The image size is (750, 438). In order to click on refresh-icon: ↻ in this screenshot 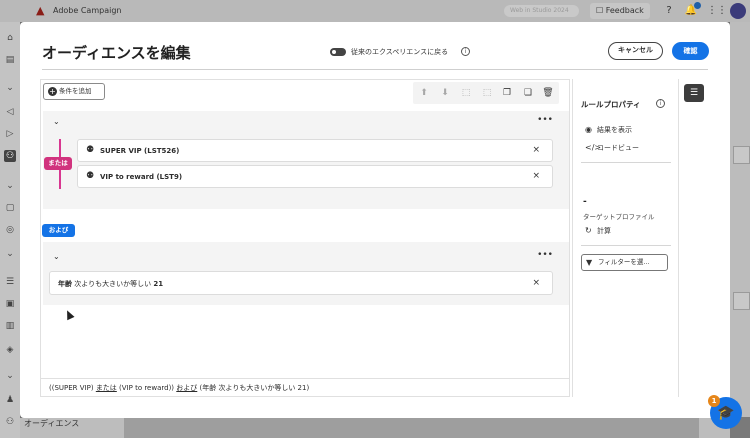, I will do `click(588, 230)`.